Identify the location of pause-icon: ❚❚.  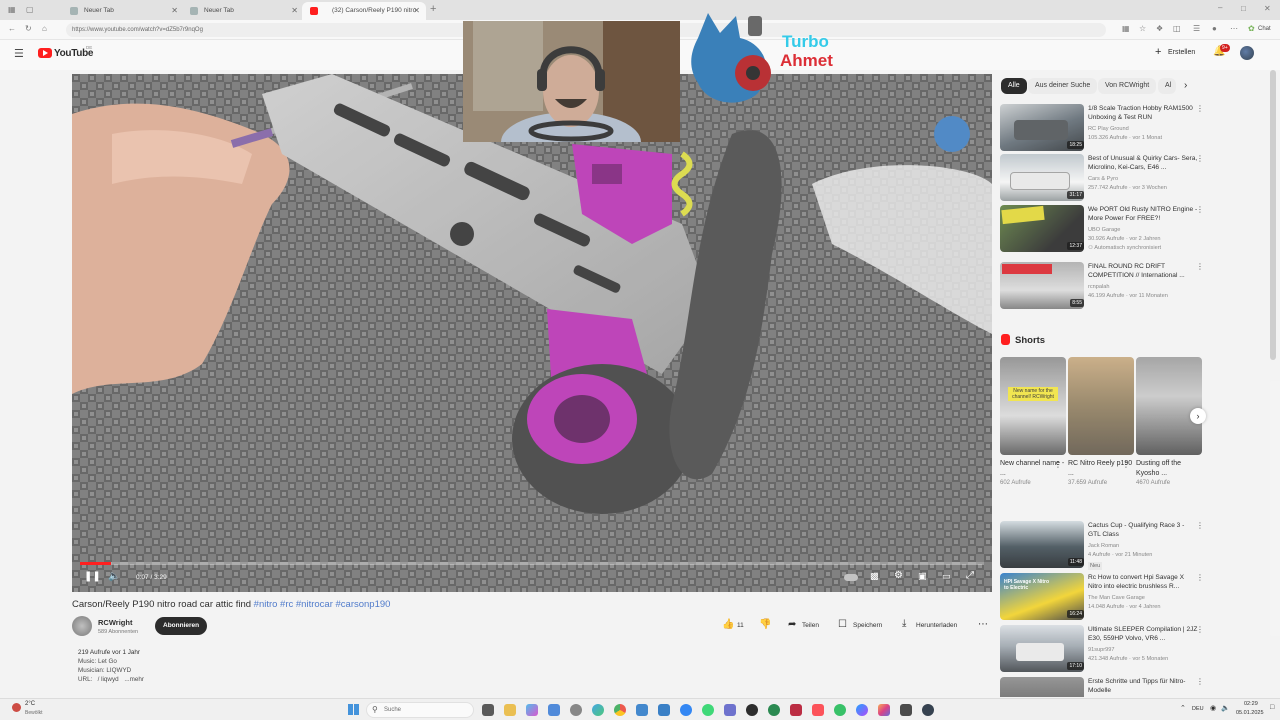
(92, 576).